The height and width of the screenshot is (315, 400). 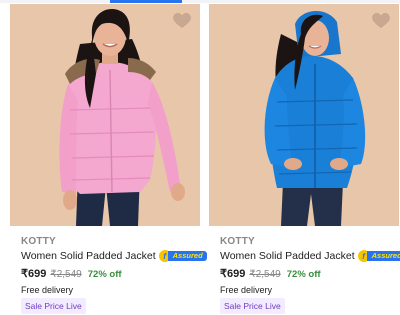 I want to click on top-strip-accent, so click(x=146, y=1).